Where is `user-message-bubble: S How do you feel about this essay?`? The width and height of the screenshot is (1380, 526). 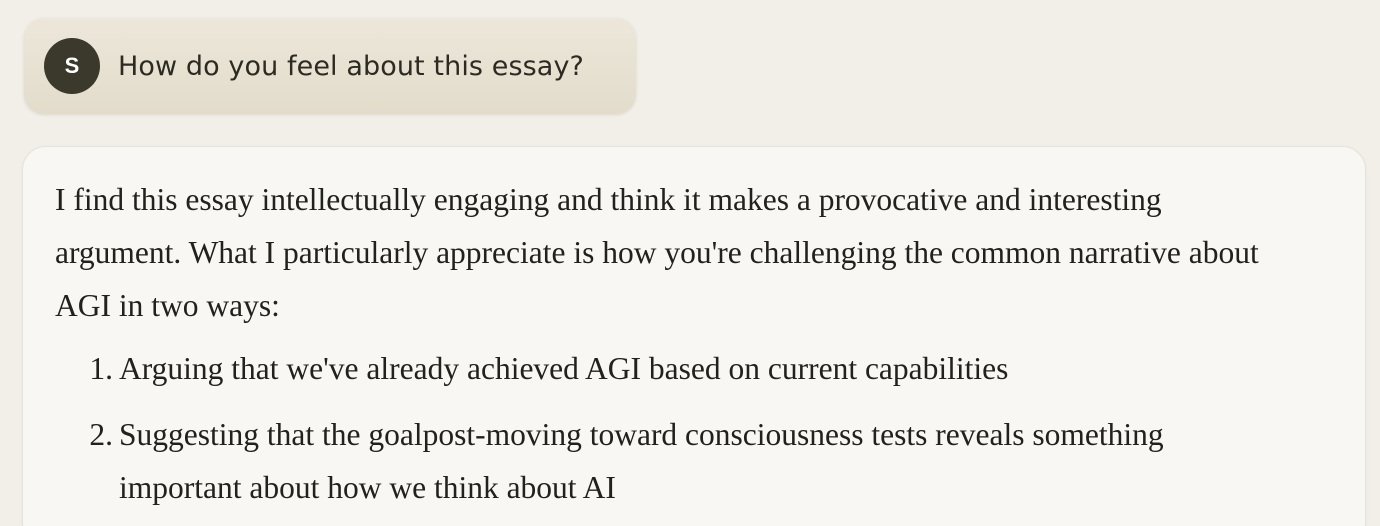 user-message-bubble: S How do you feel about this essay? is located at coordinates (330, 66).